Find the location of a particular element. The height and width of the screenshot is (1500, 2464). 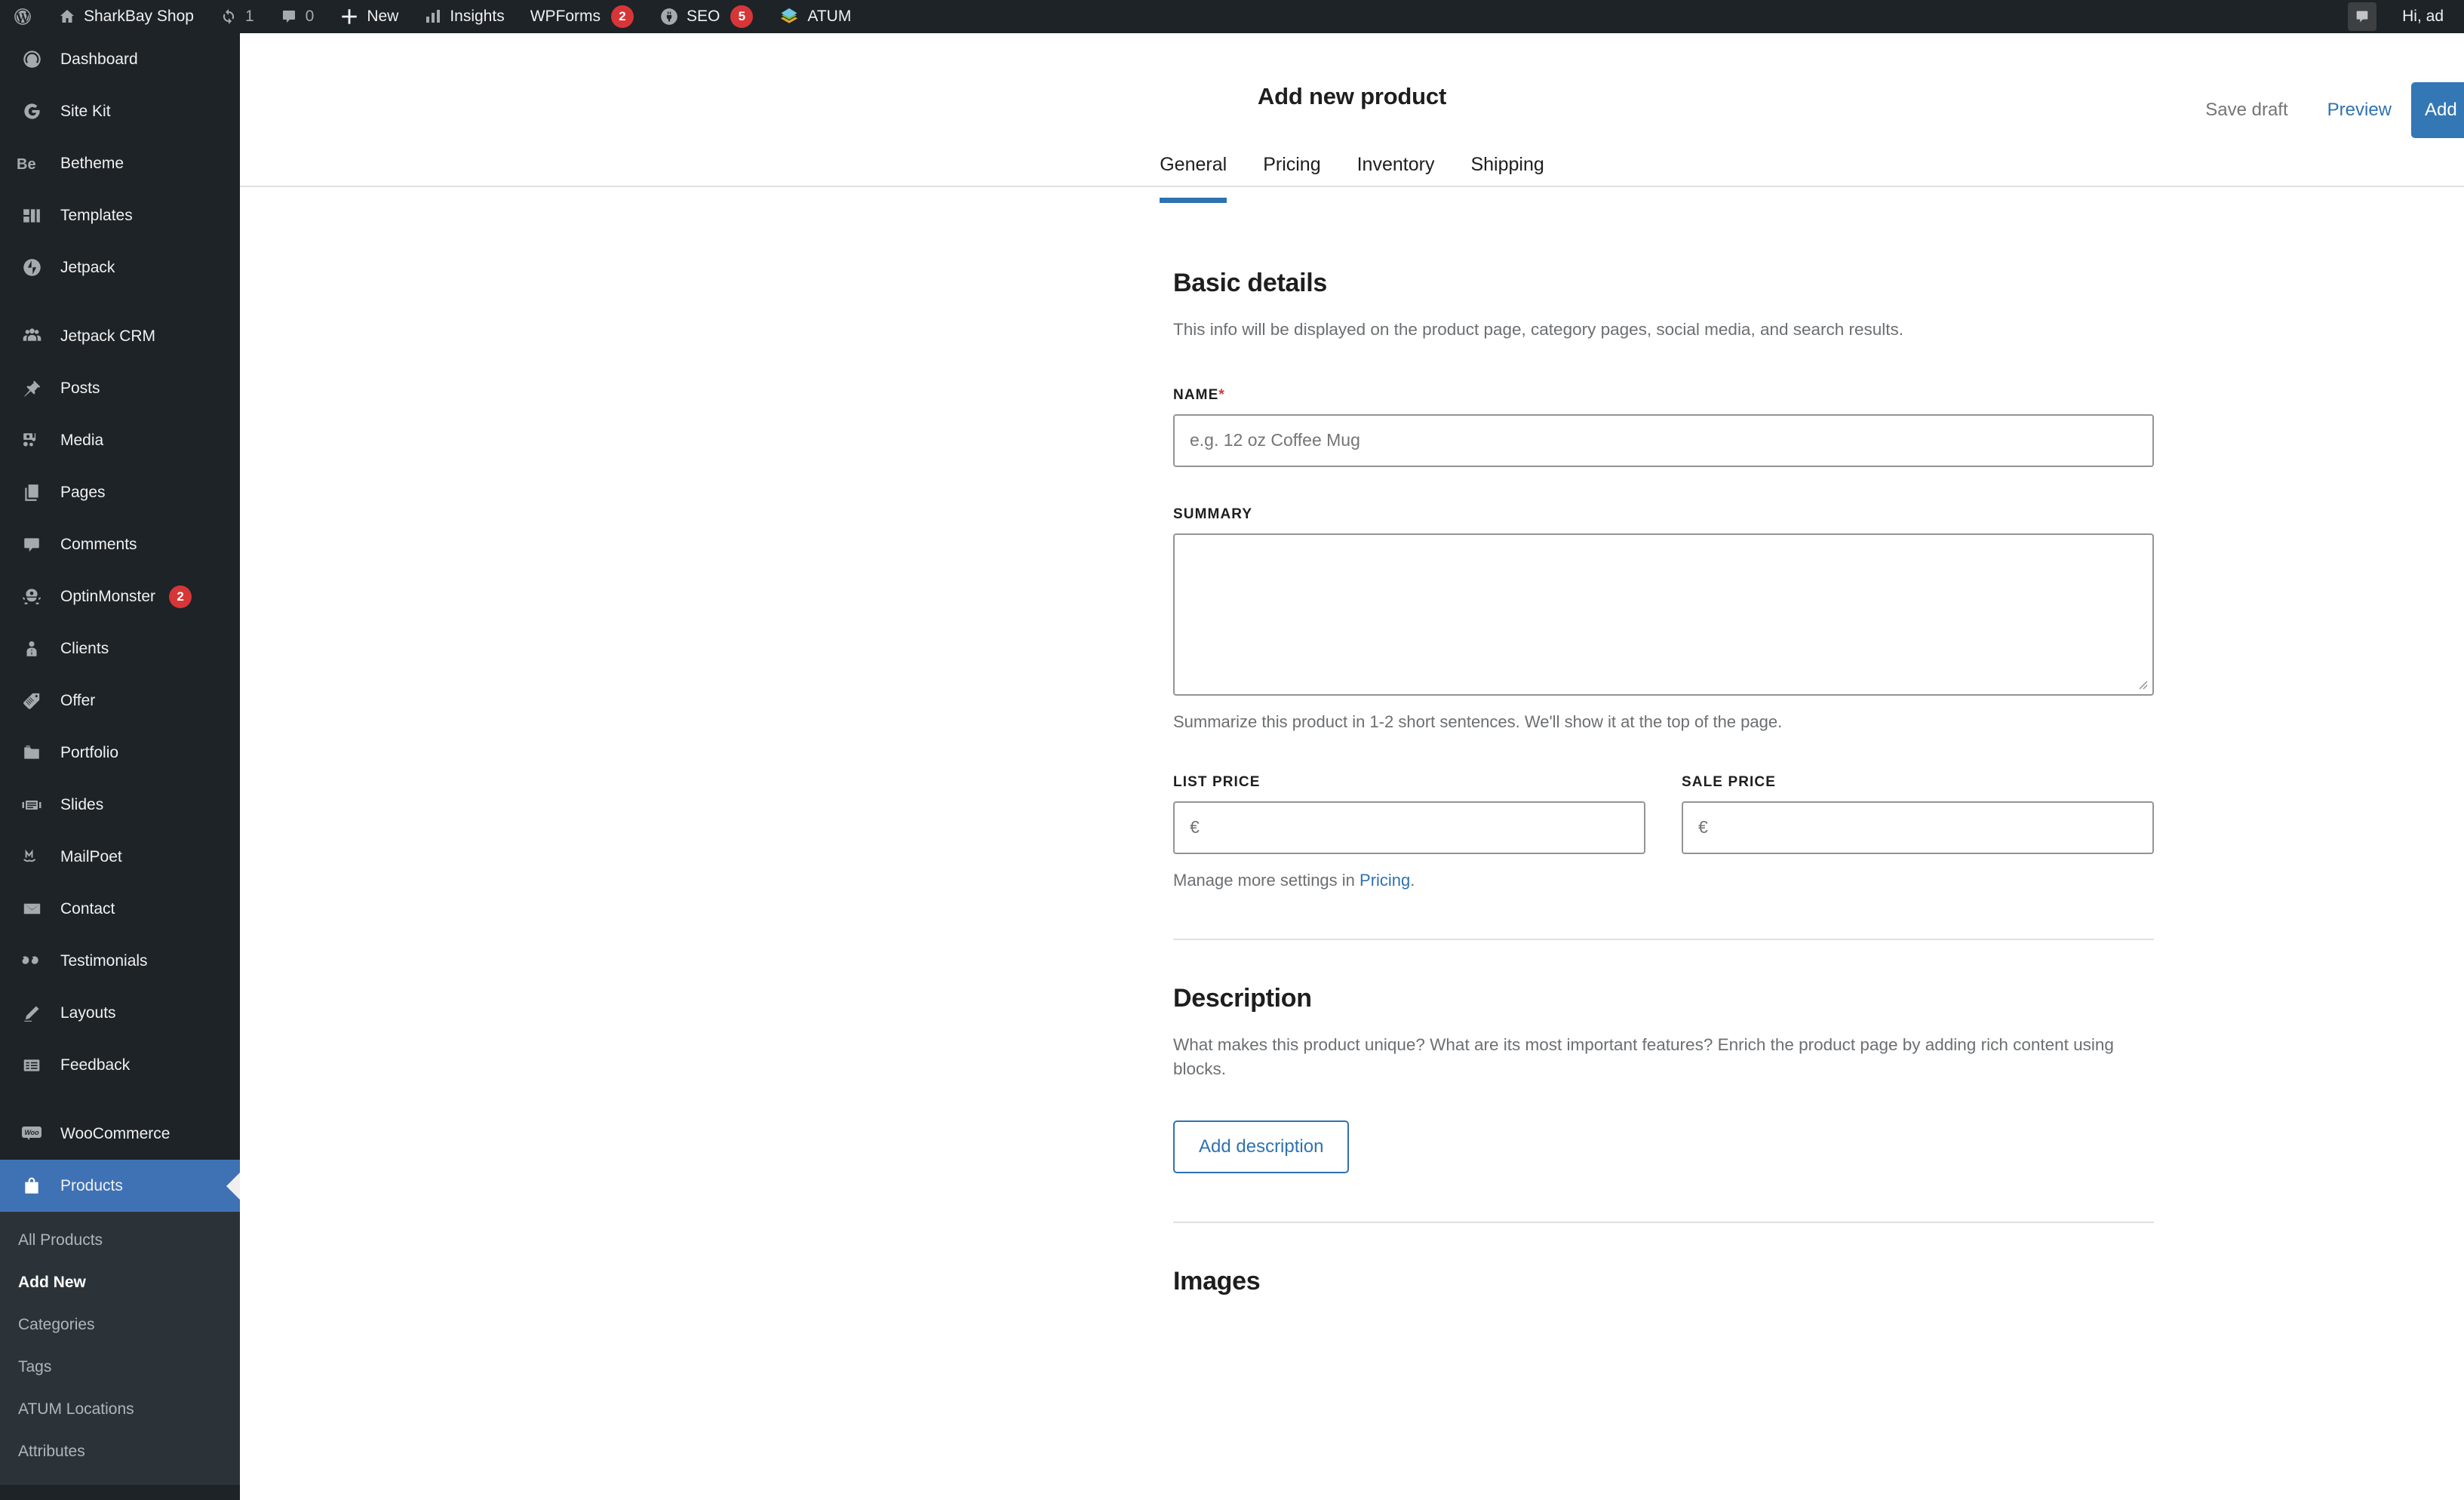

product-summary-textarea is located at coordinates (1663, 614).